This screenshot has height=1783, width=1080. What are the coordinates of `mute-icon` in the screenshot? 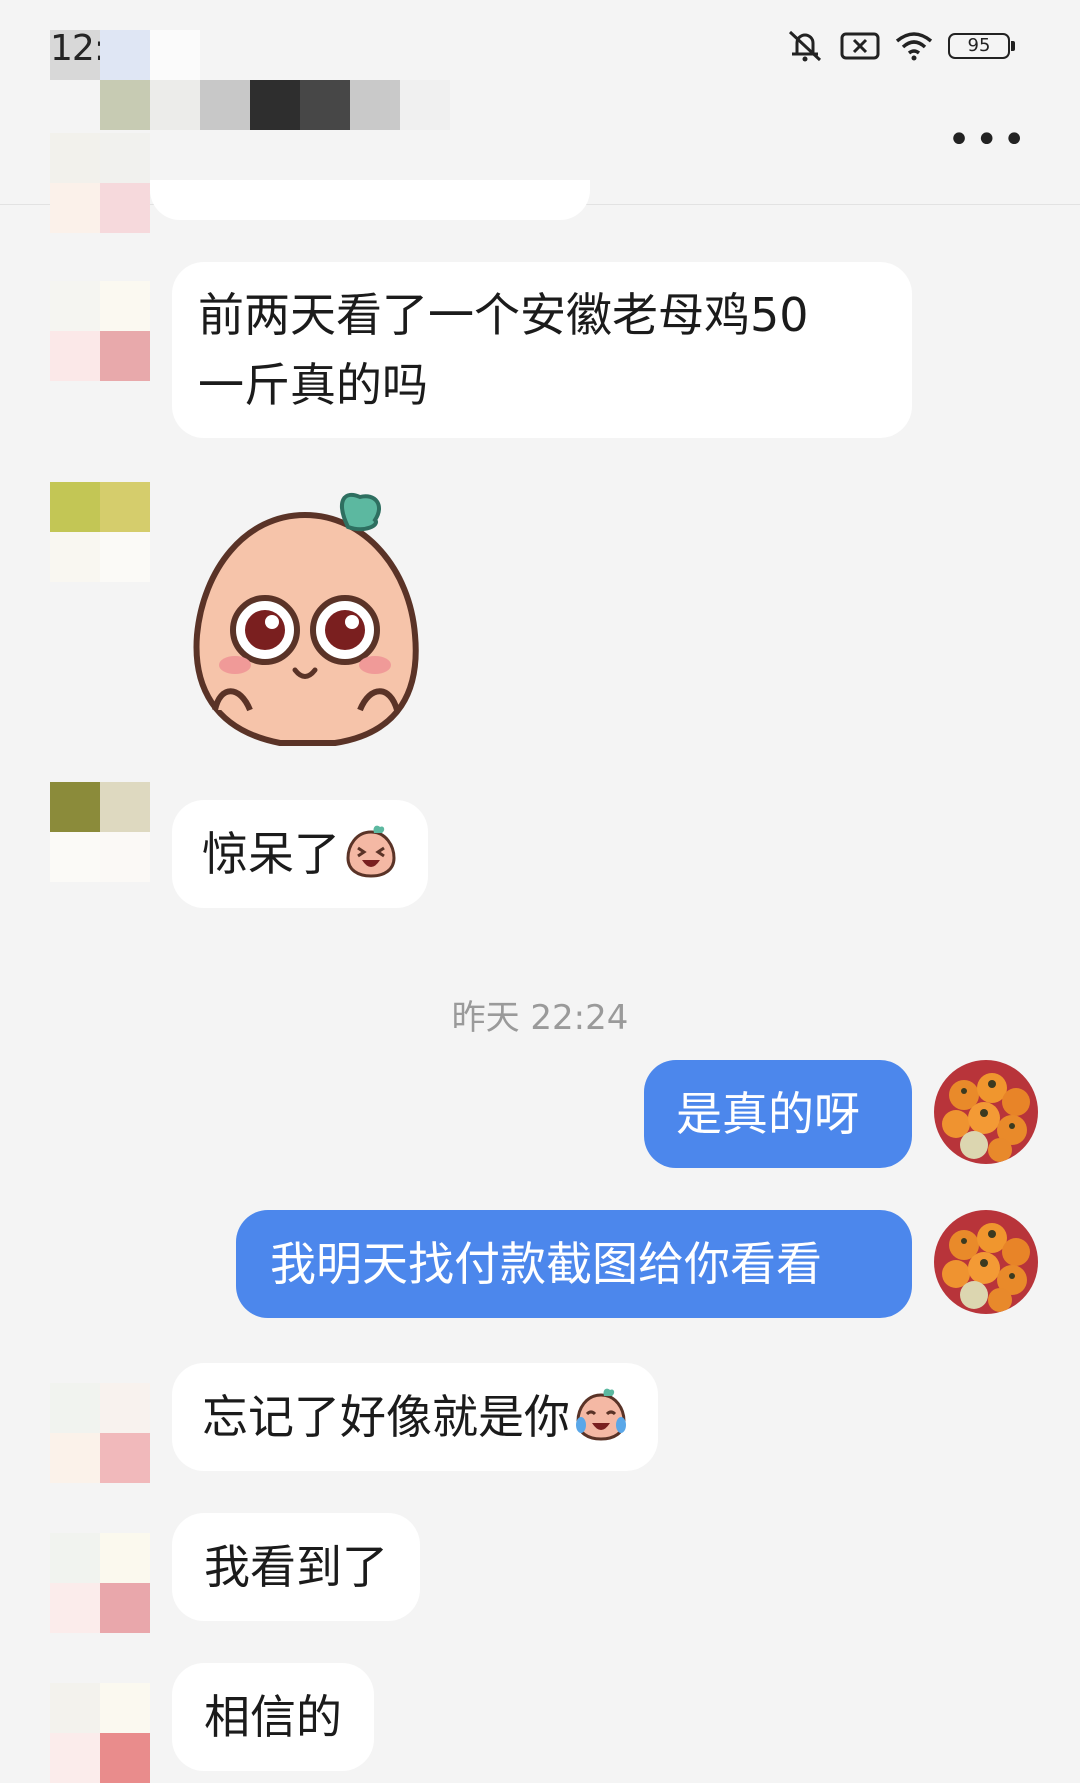 It's located at (805, 46).